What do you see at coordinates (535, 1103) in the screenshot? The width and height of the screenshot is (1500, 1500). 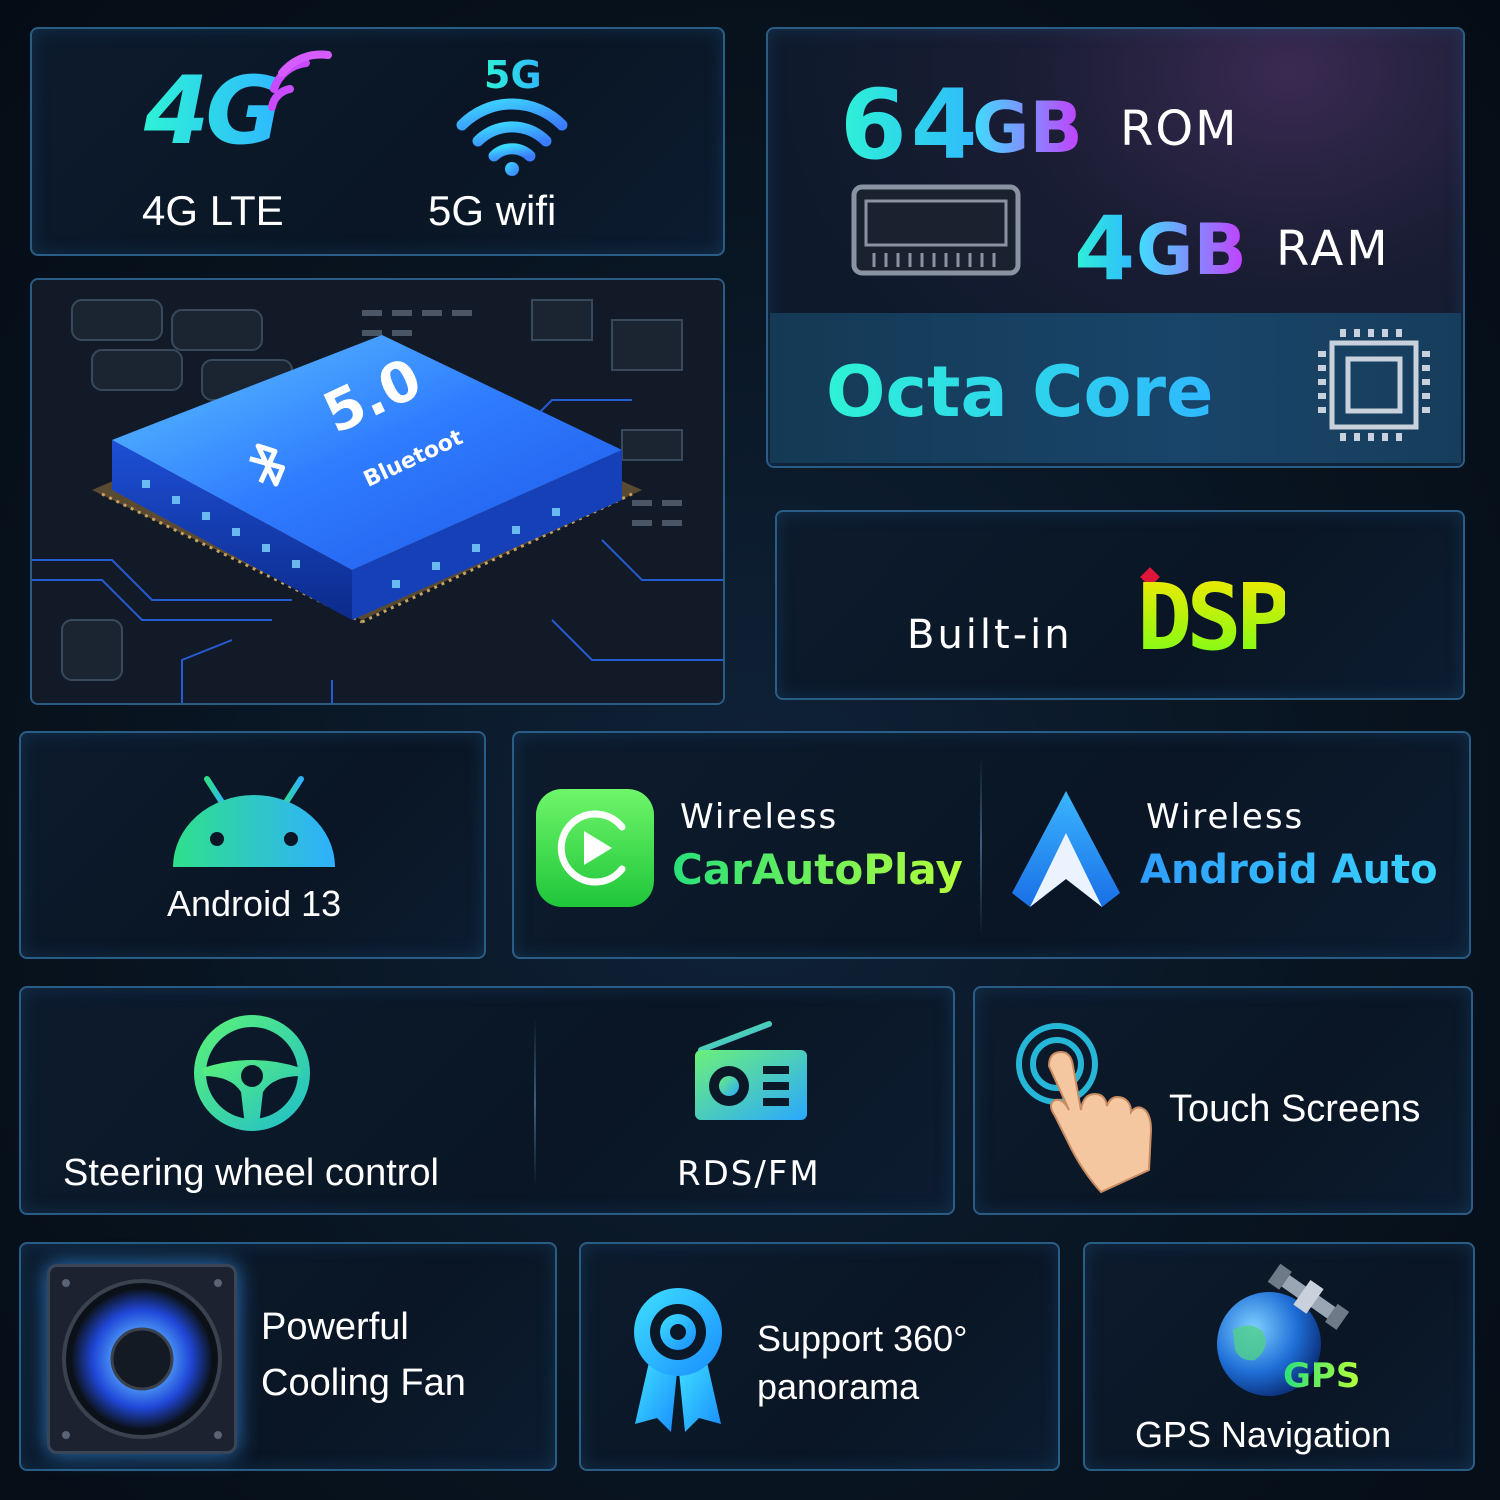 I see `steering-radio-divider` at bounding box center [535, 1103].